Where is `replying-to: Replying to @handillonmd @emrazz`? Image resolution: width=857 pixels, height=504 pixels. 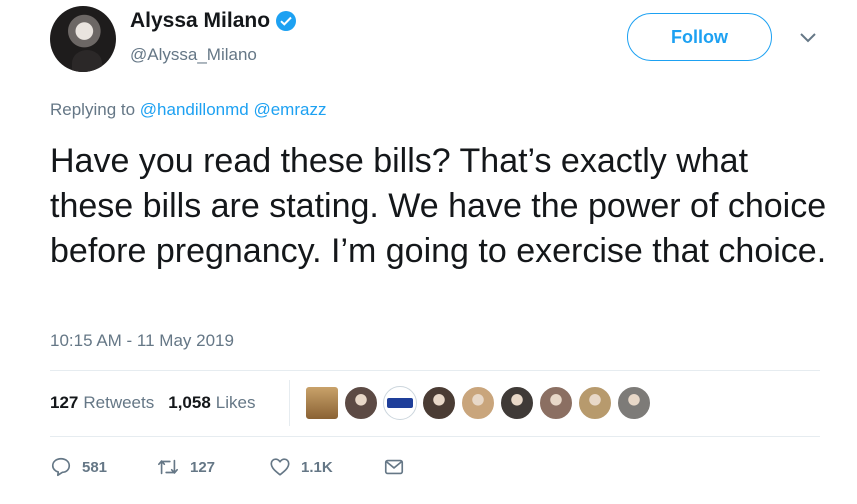 replying-to: Replying to @handillonmd @emrazz is located at coordinates (188, 110).